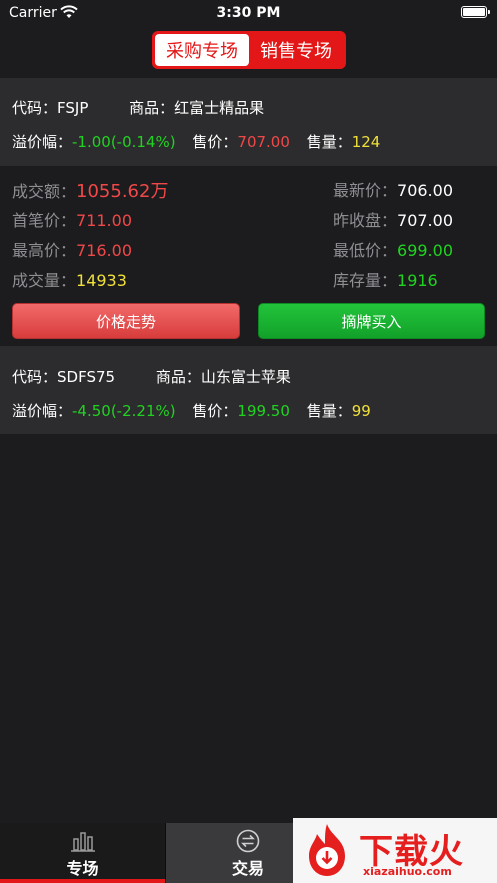 The width and height of the screenshot is (497, 883). I want to click on detail-row-1: 成交额：1055.62万 最新价：706.00, so click(249, 189).